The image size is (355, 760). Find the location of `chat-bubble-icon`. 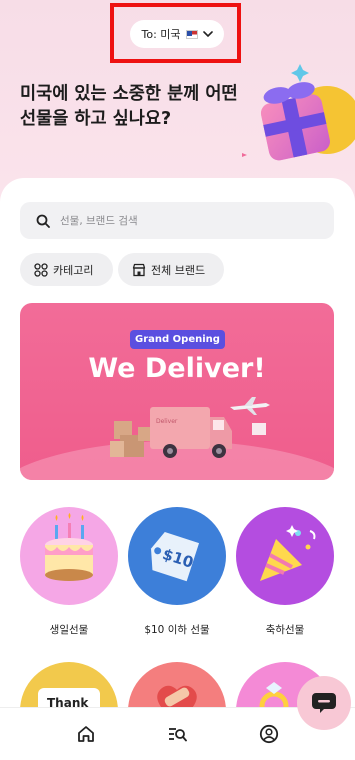

chat-bubble-icon is located at coordinates (324, 703).